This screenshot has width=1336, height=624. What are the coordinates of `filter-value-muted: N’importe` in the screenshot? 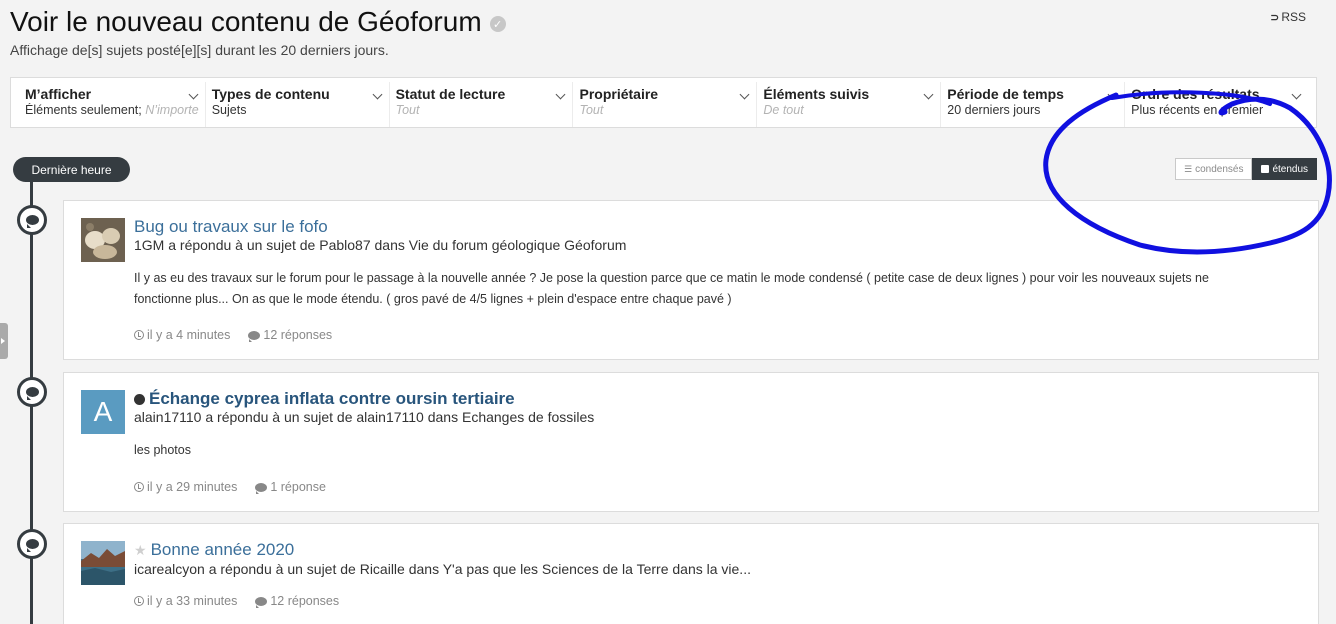 It's located at (170, 110).